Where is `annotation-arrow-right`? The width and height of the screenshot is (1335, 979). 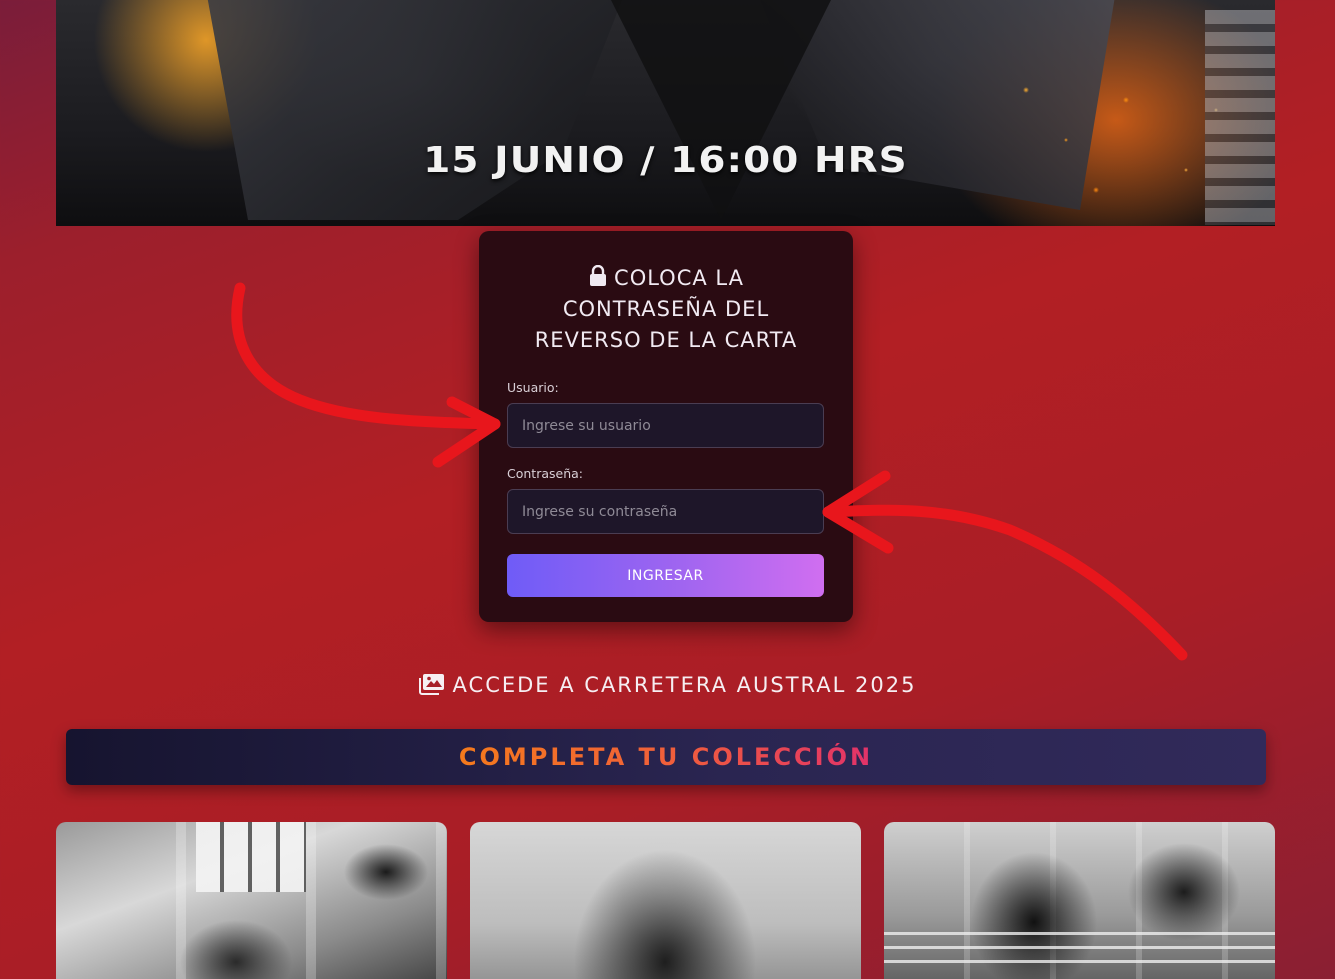
annotation-arrow-right is located at coordinates (1005, 582).